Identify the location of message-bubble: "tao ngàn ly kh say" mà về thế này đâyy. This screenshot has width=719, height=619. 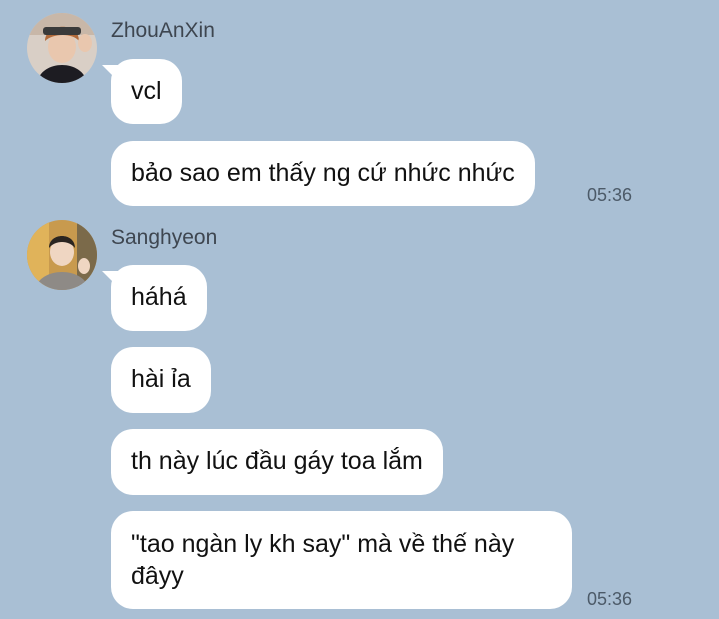
(341, 560).